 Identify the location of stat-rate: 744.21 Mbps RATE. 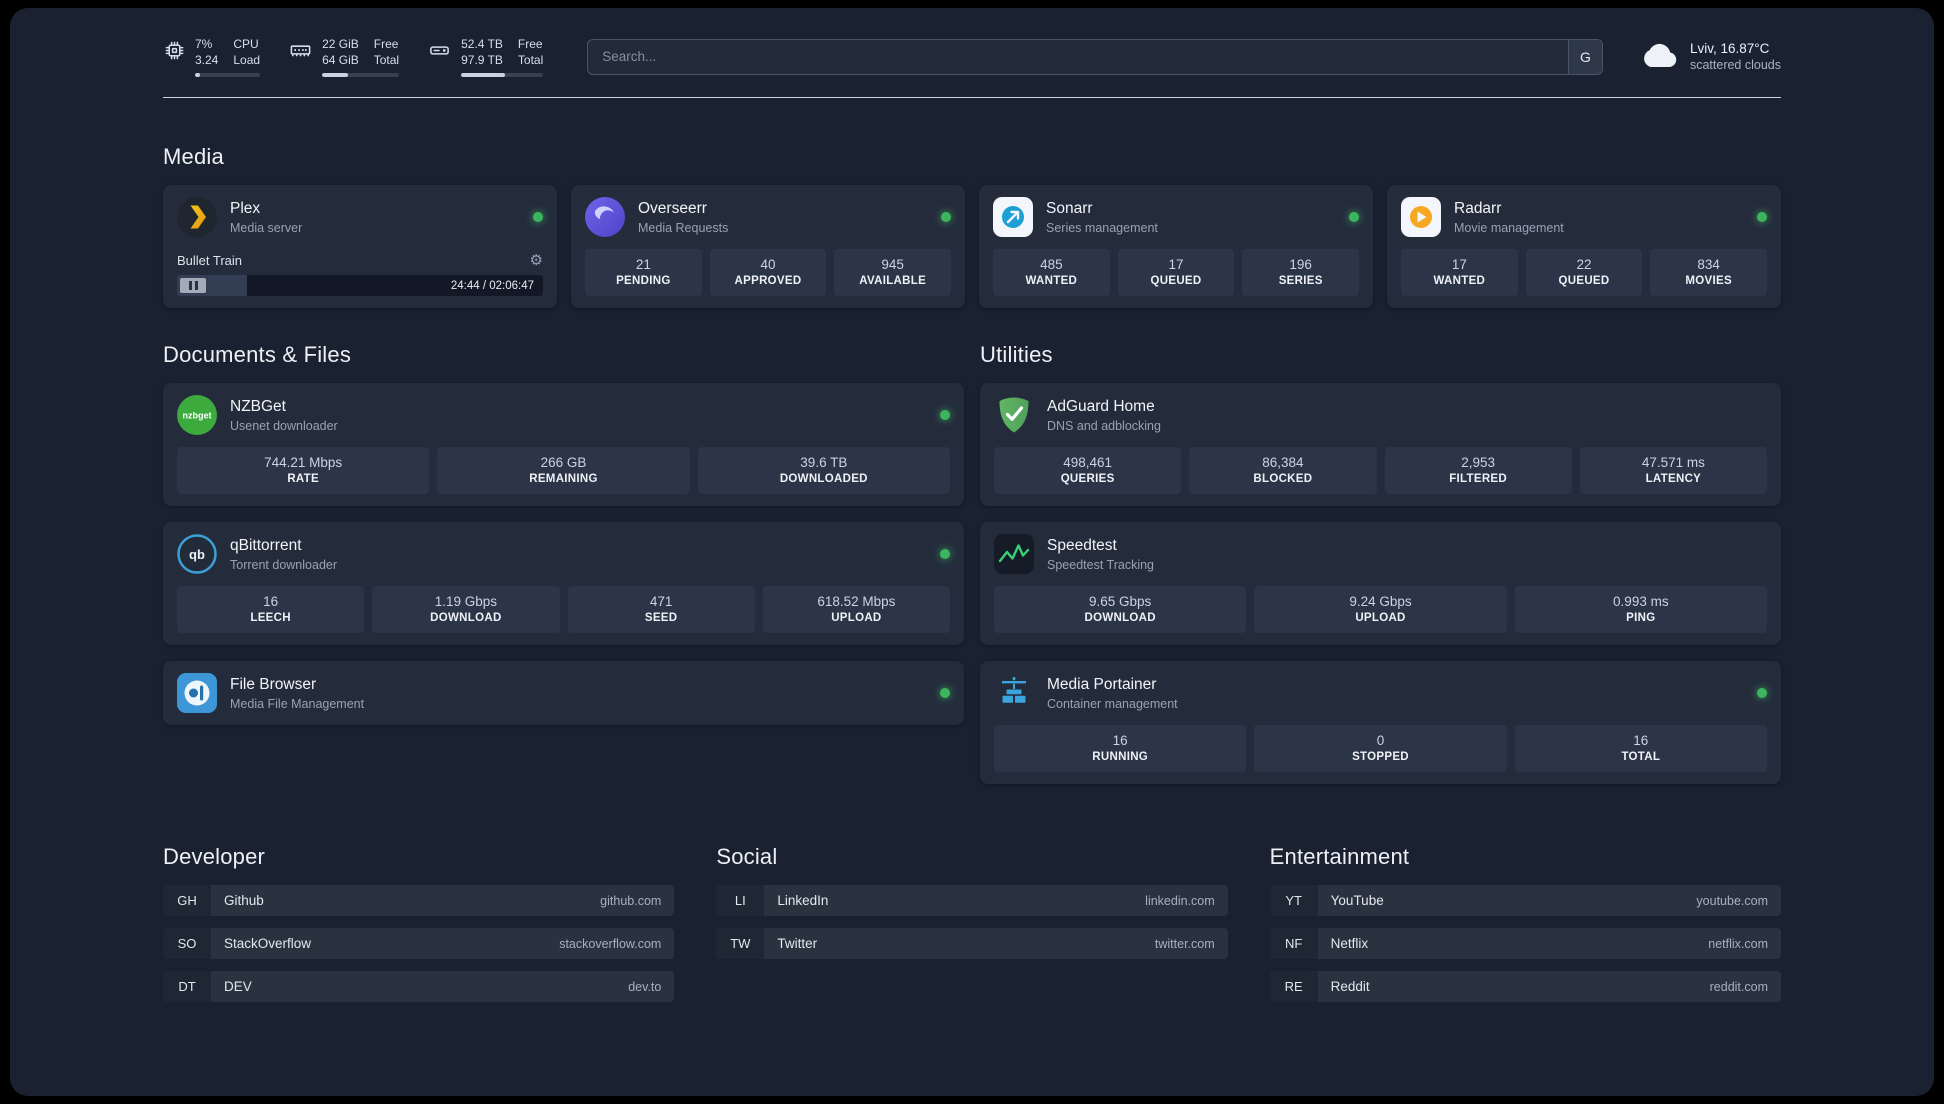
(303, 471).